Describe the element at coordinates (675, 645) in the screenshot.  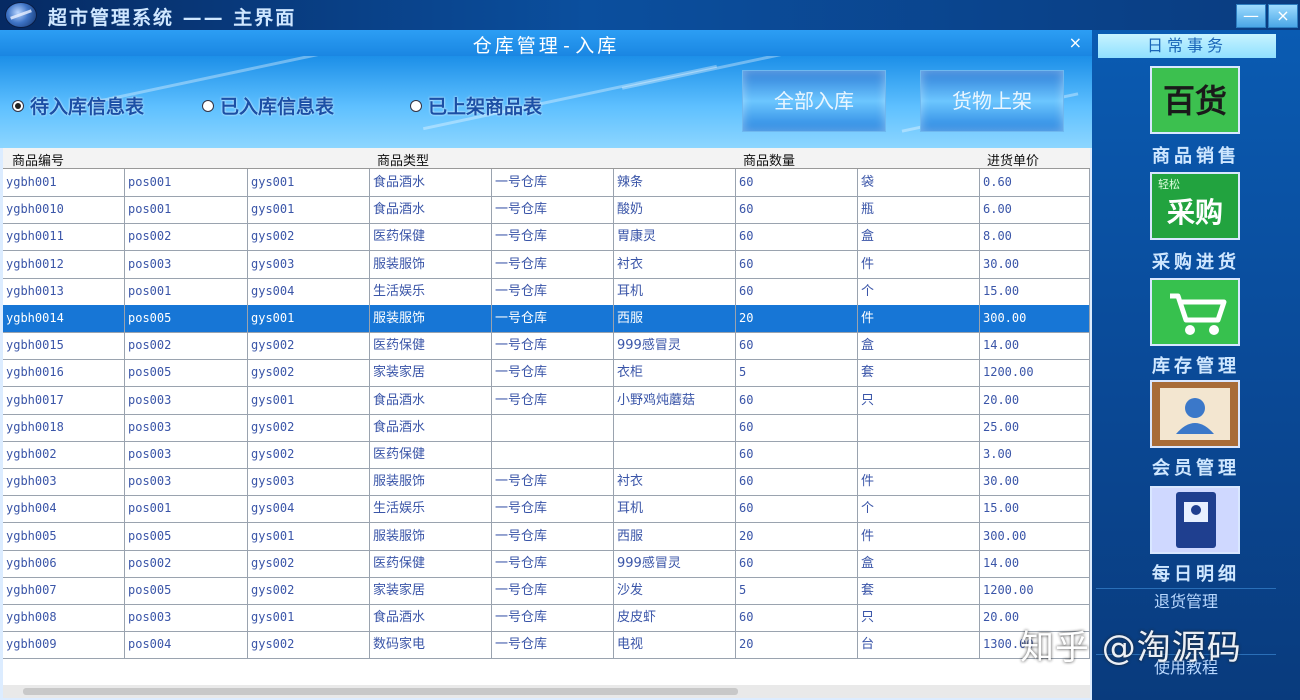
I see `table-cell: 电视` at that location.